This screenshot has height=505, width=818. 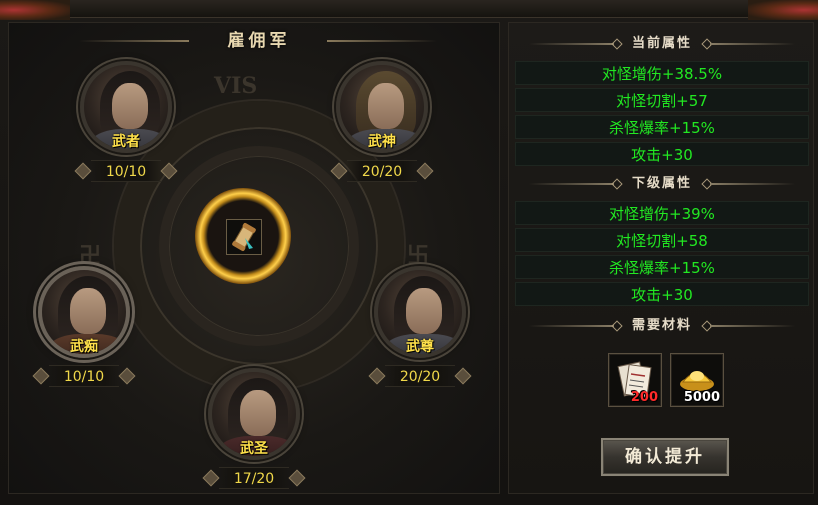 I want to click on title-ornament-left, so click(x=134, y=41).